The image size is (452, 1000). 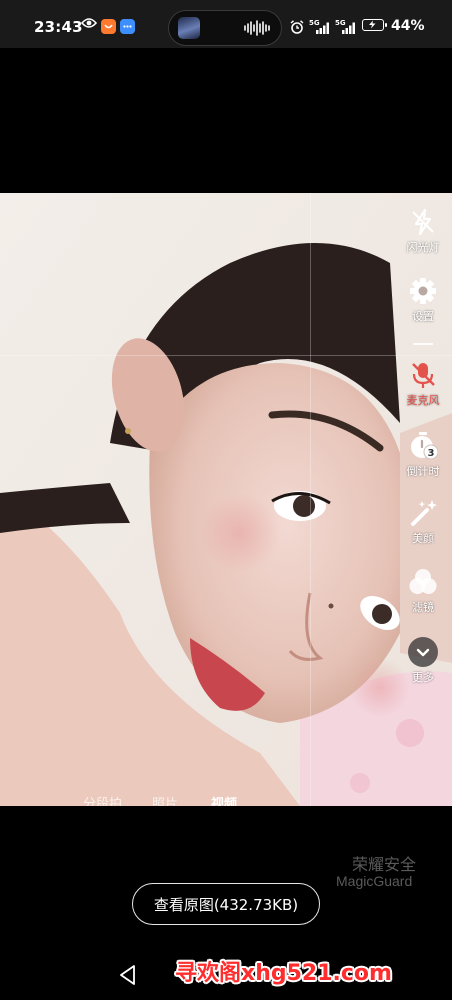 I want to click on chevron-down-icon, so click(x=423, y=652).